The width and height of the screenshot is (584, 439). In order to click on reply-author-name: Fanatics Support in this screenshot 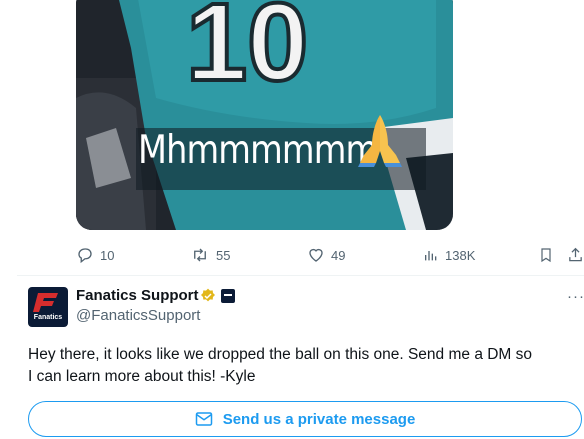, I will do `click(137, 295)`.